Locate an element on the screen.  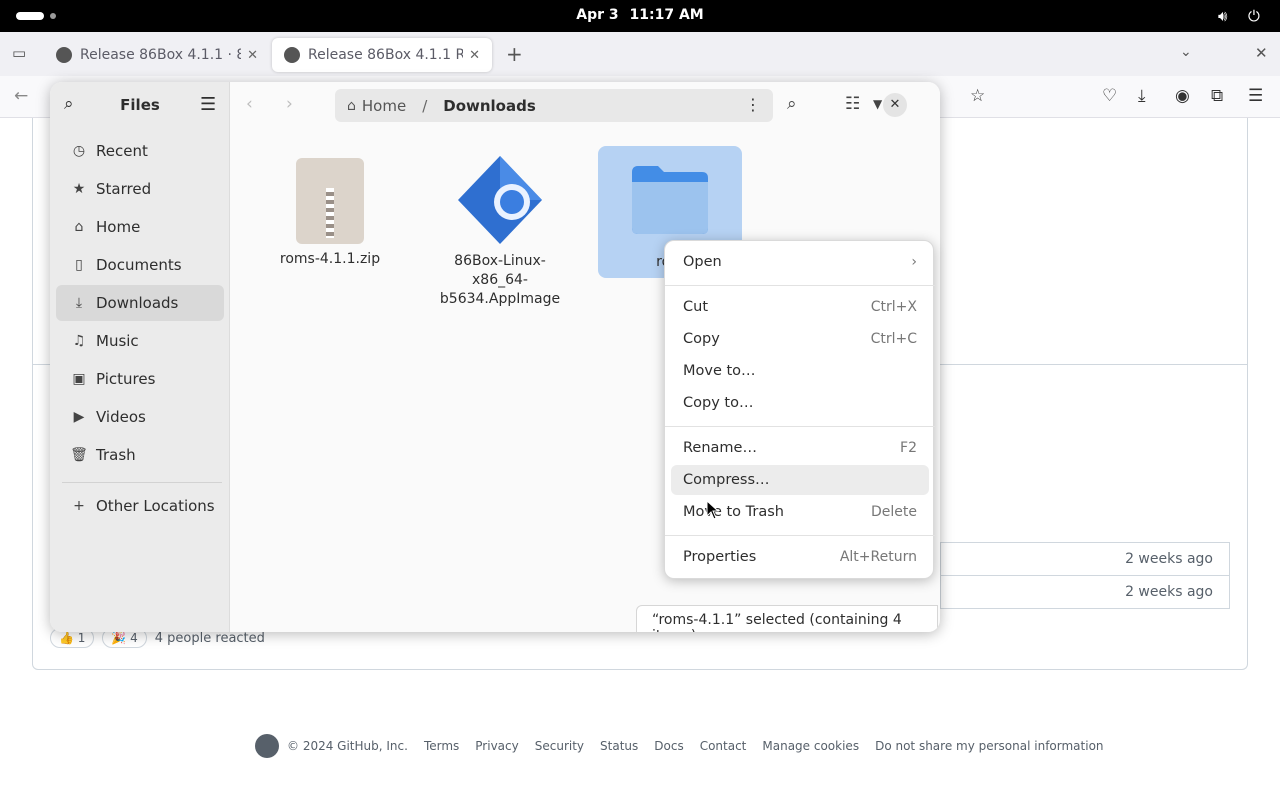
power-icon: ⏻ is located at coordinates (1254, 16).